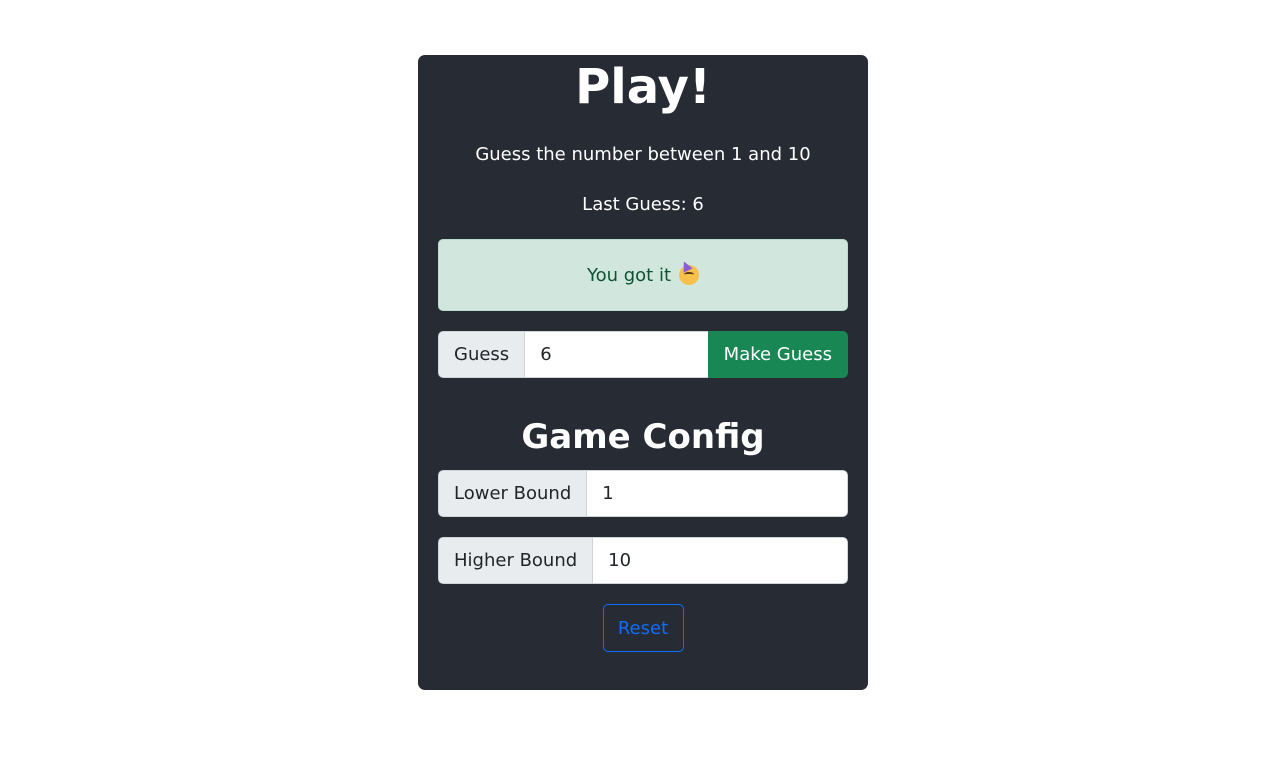 The width and height of the screenshot is (1270, 773). I want to click on reset-button: Reset, so click(643, 628).